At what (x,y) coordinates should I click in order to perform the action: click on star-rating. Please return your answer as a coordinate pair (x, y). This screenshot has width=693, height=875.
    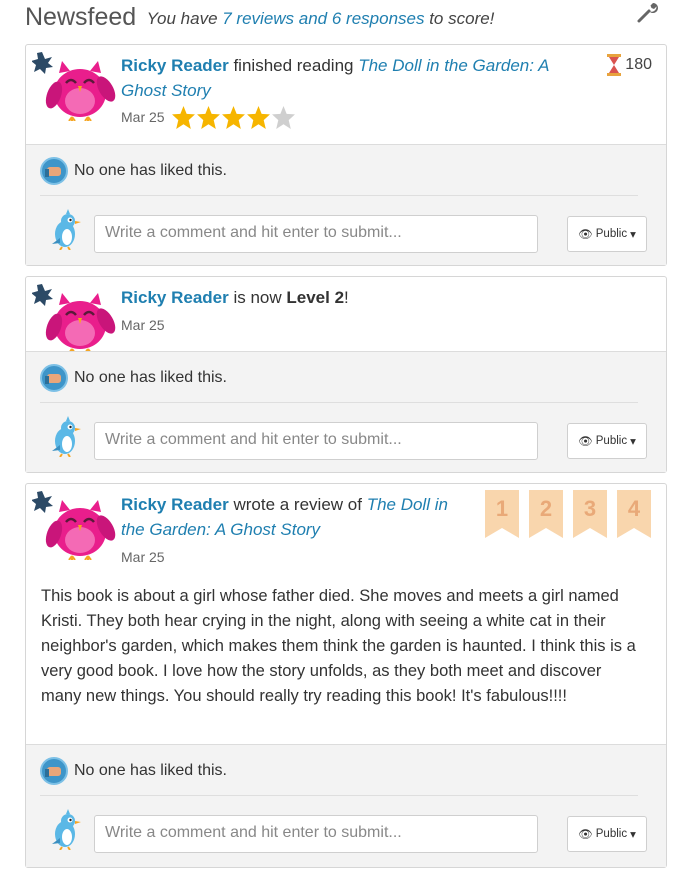
    Looking at the image, I should click on (233, 117).